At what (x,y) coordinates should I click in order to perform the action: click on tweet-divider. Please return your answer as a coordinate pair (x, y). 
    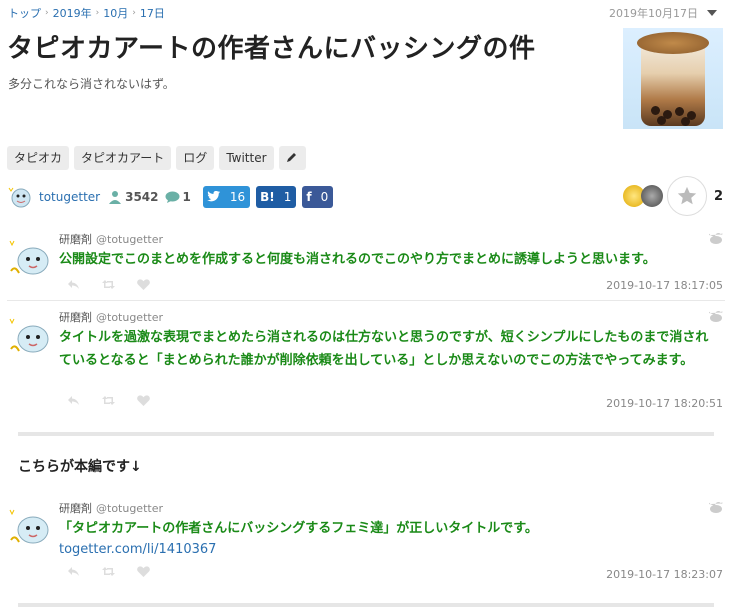
    Looking at the image, I should click on (366, 300).